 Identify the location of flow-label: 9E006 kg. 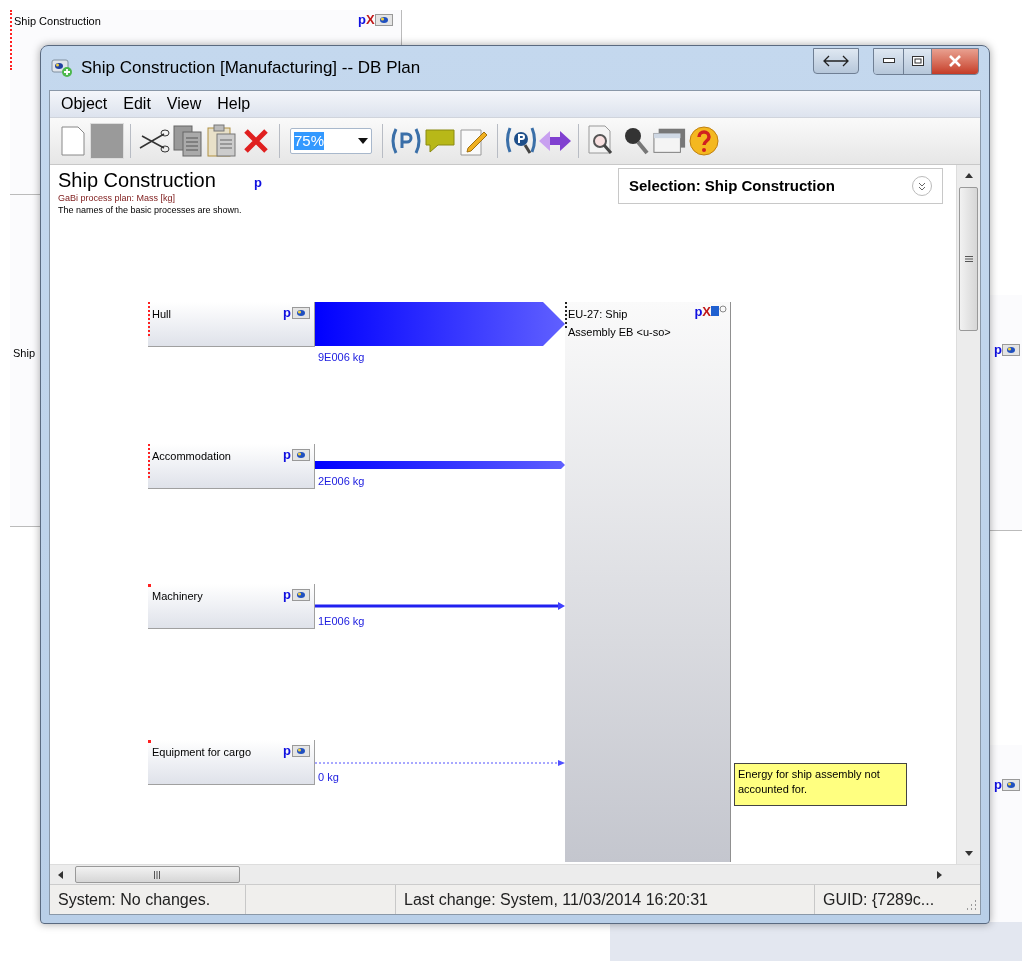
(341, 357).